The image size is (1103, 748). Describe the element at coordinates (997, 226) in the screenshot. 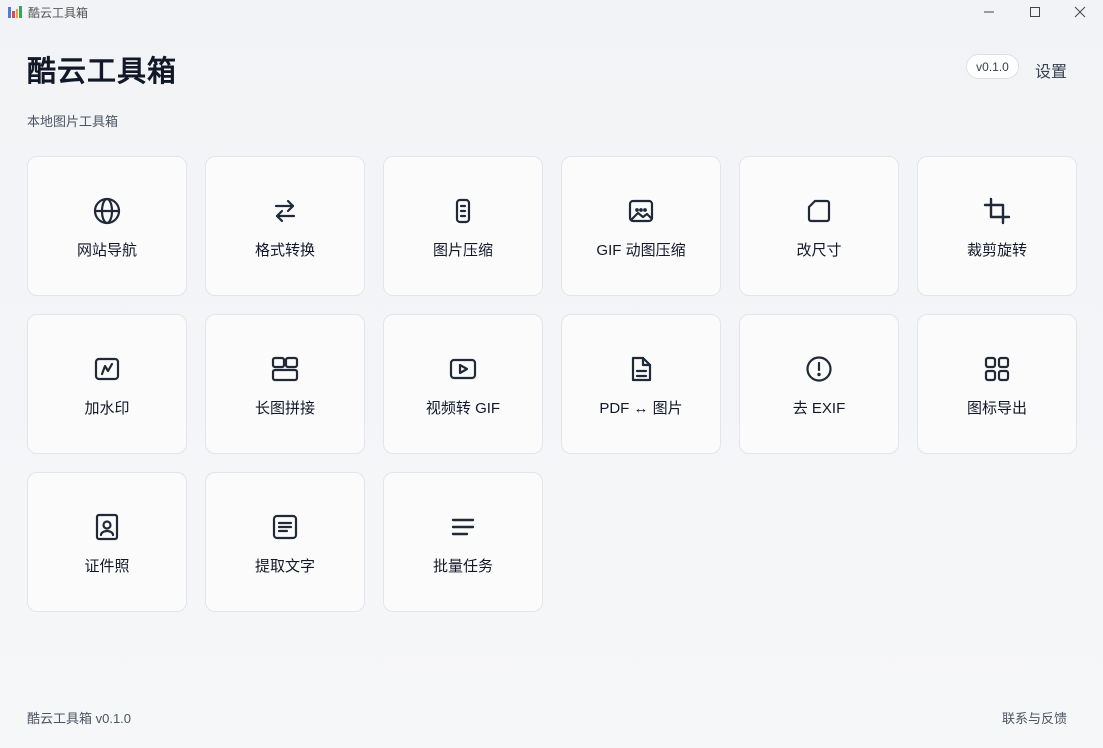

I see `tool-card-crop-rotate: 裁剪旋转` at that location.